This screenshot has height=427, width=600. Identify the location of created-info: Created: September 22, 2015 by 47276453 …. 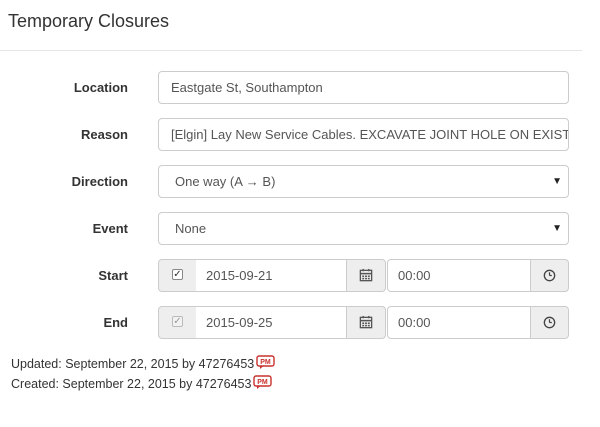
(142, 384).